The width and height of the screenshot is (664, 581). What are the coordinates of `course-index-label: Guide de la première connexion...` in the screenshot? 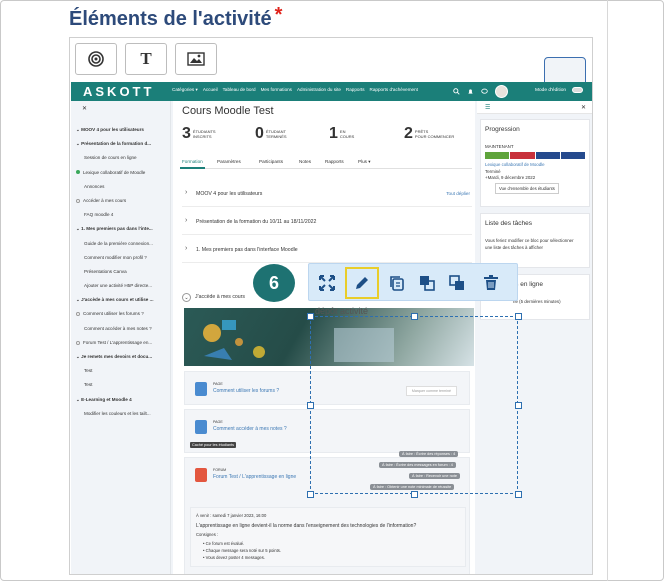 It's located at (118, 243).